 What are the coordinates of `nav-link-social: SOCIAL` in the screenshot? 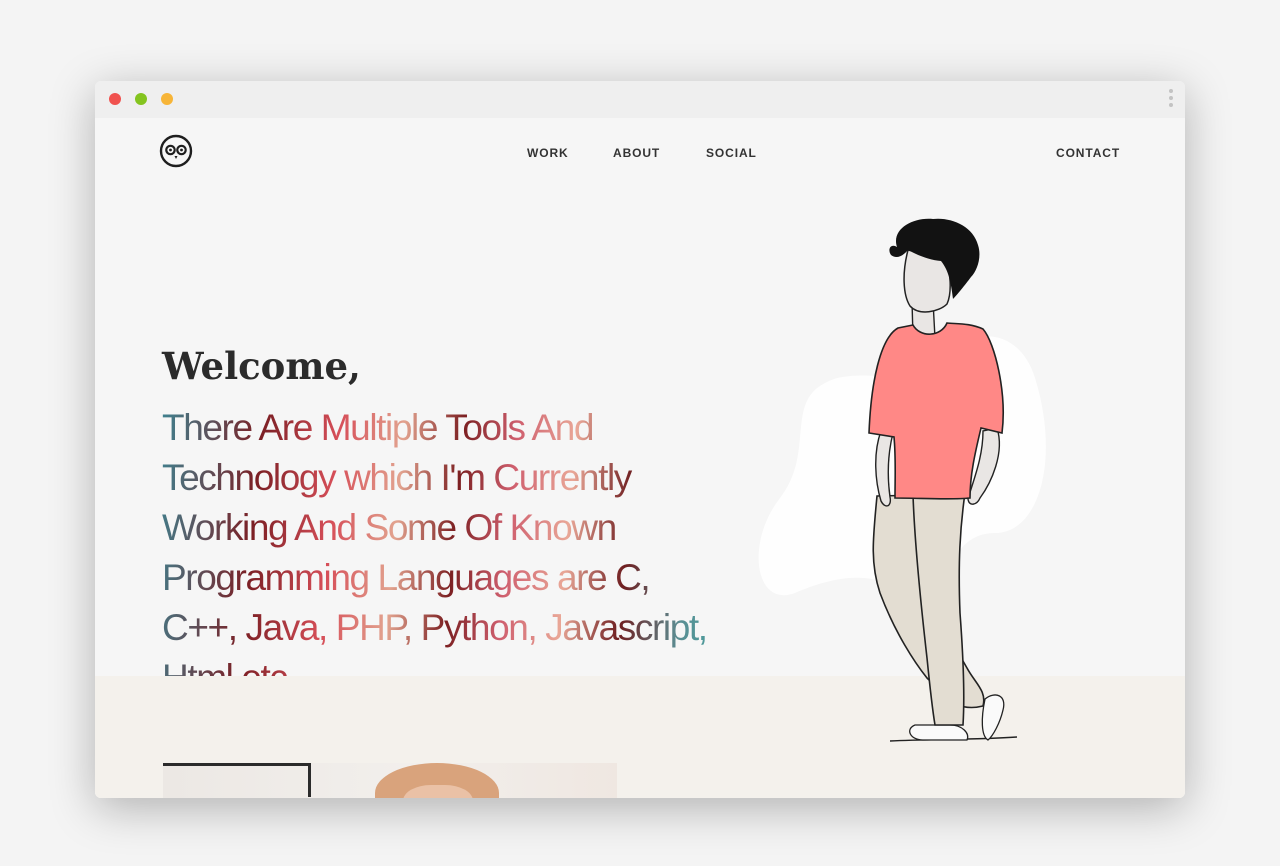 It's located at (731, 153).